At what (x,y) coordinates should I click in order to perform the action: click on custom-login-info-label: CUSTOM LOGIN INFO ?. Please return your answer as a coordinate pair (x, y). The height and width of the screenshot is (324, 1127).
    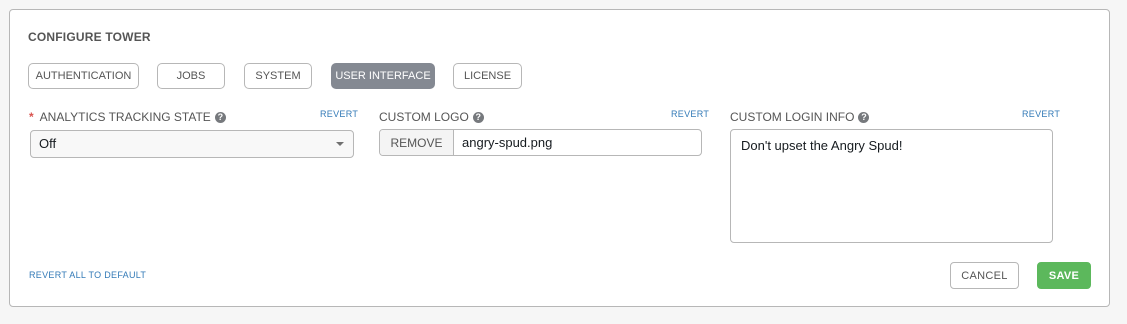
    Looking at the image, I should click on (800, 117).